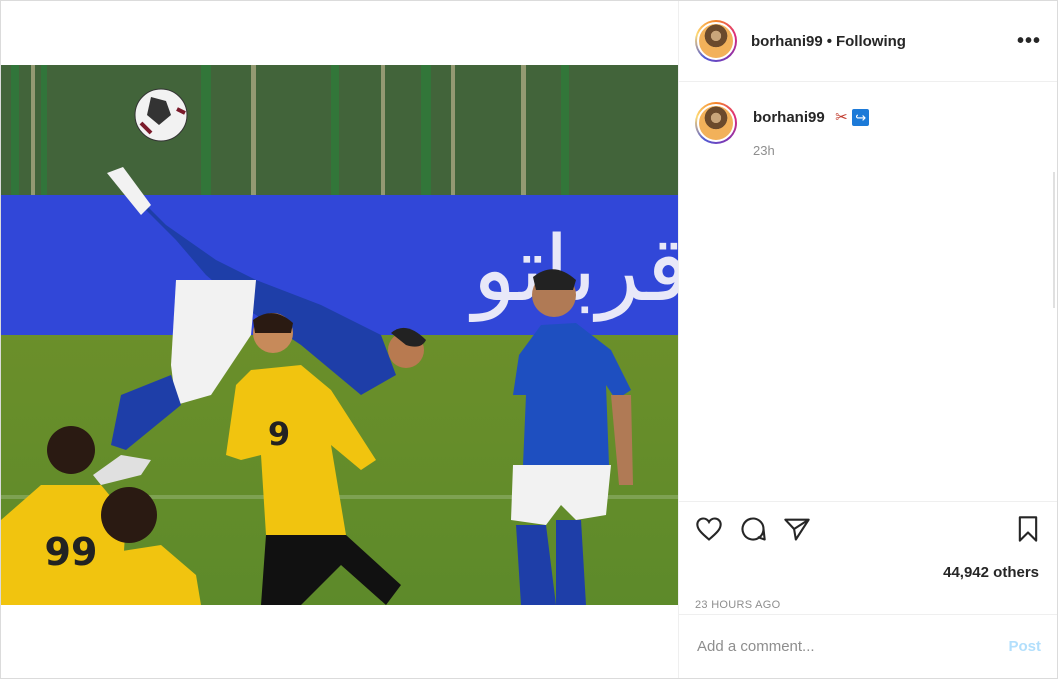 This screenshot has height=679, width=1058. I want to click on svg-text: 99, so click(71, 552).